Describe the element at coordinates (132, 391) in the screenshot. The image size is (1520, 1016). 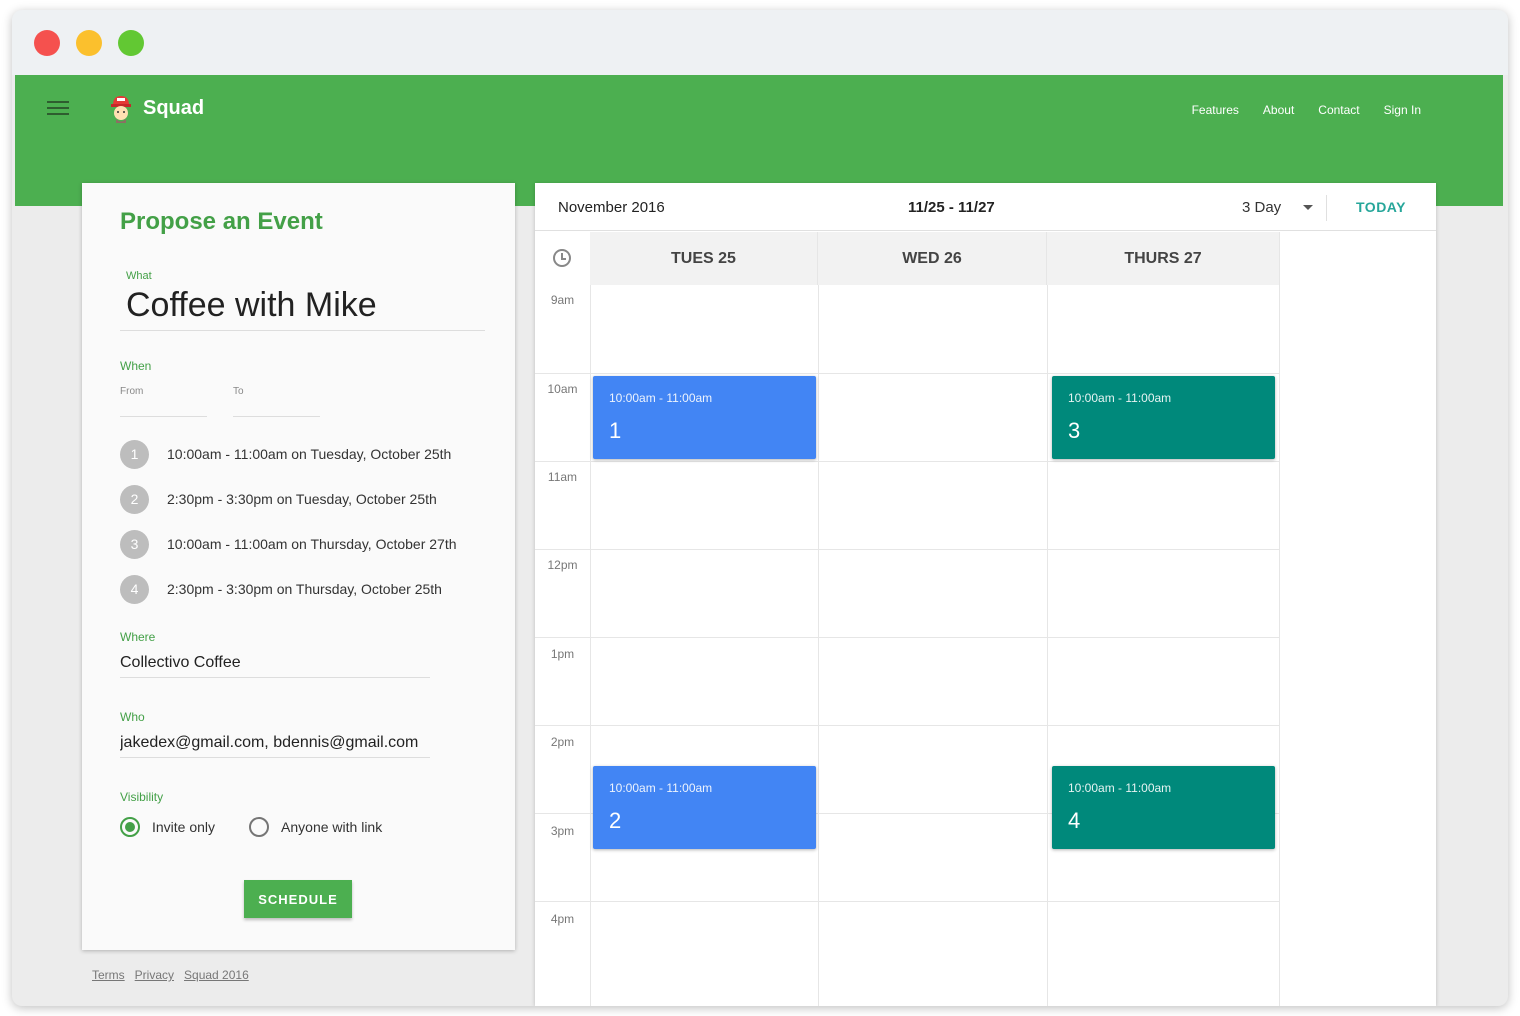
I see `from-label: From` at that location.